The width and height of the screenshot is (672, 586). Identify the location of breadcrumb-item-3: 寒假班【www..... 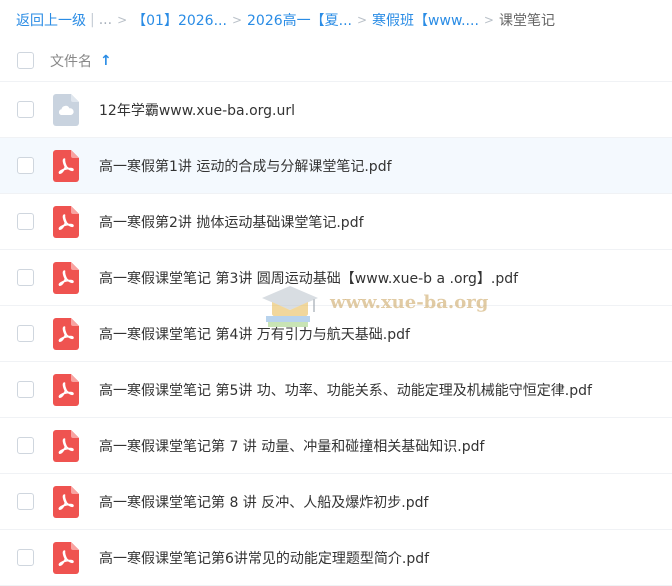
(425, 20).